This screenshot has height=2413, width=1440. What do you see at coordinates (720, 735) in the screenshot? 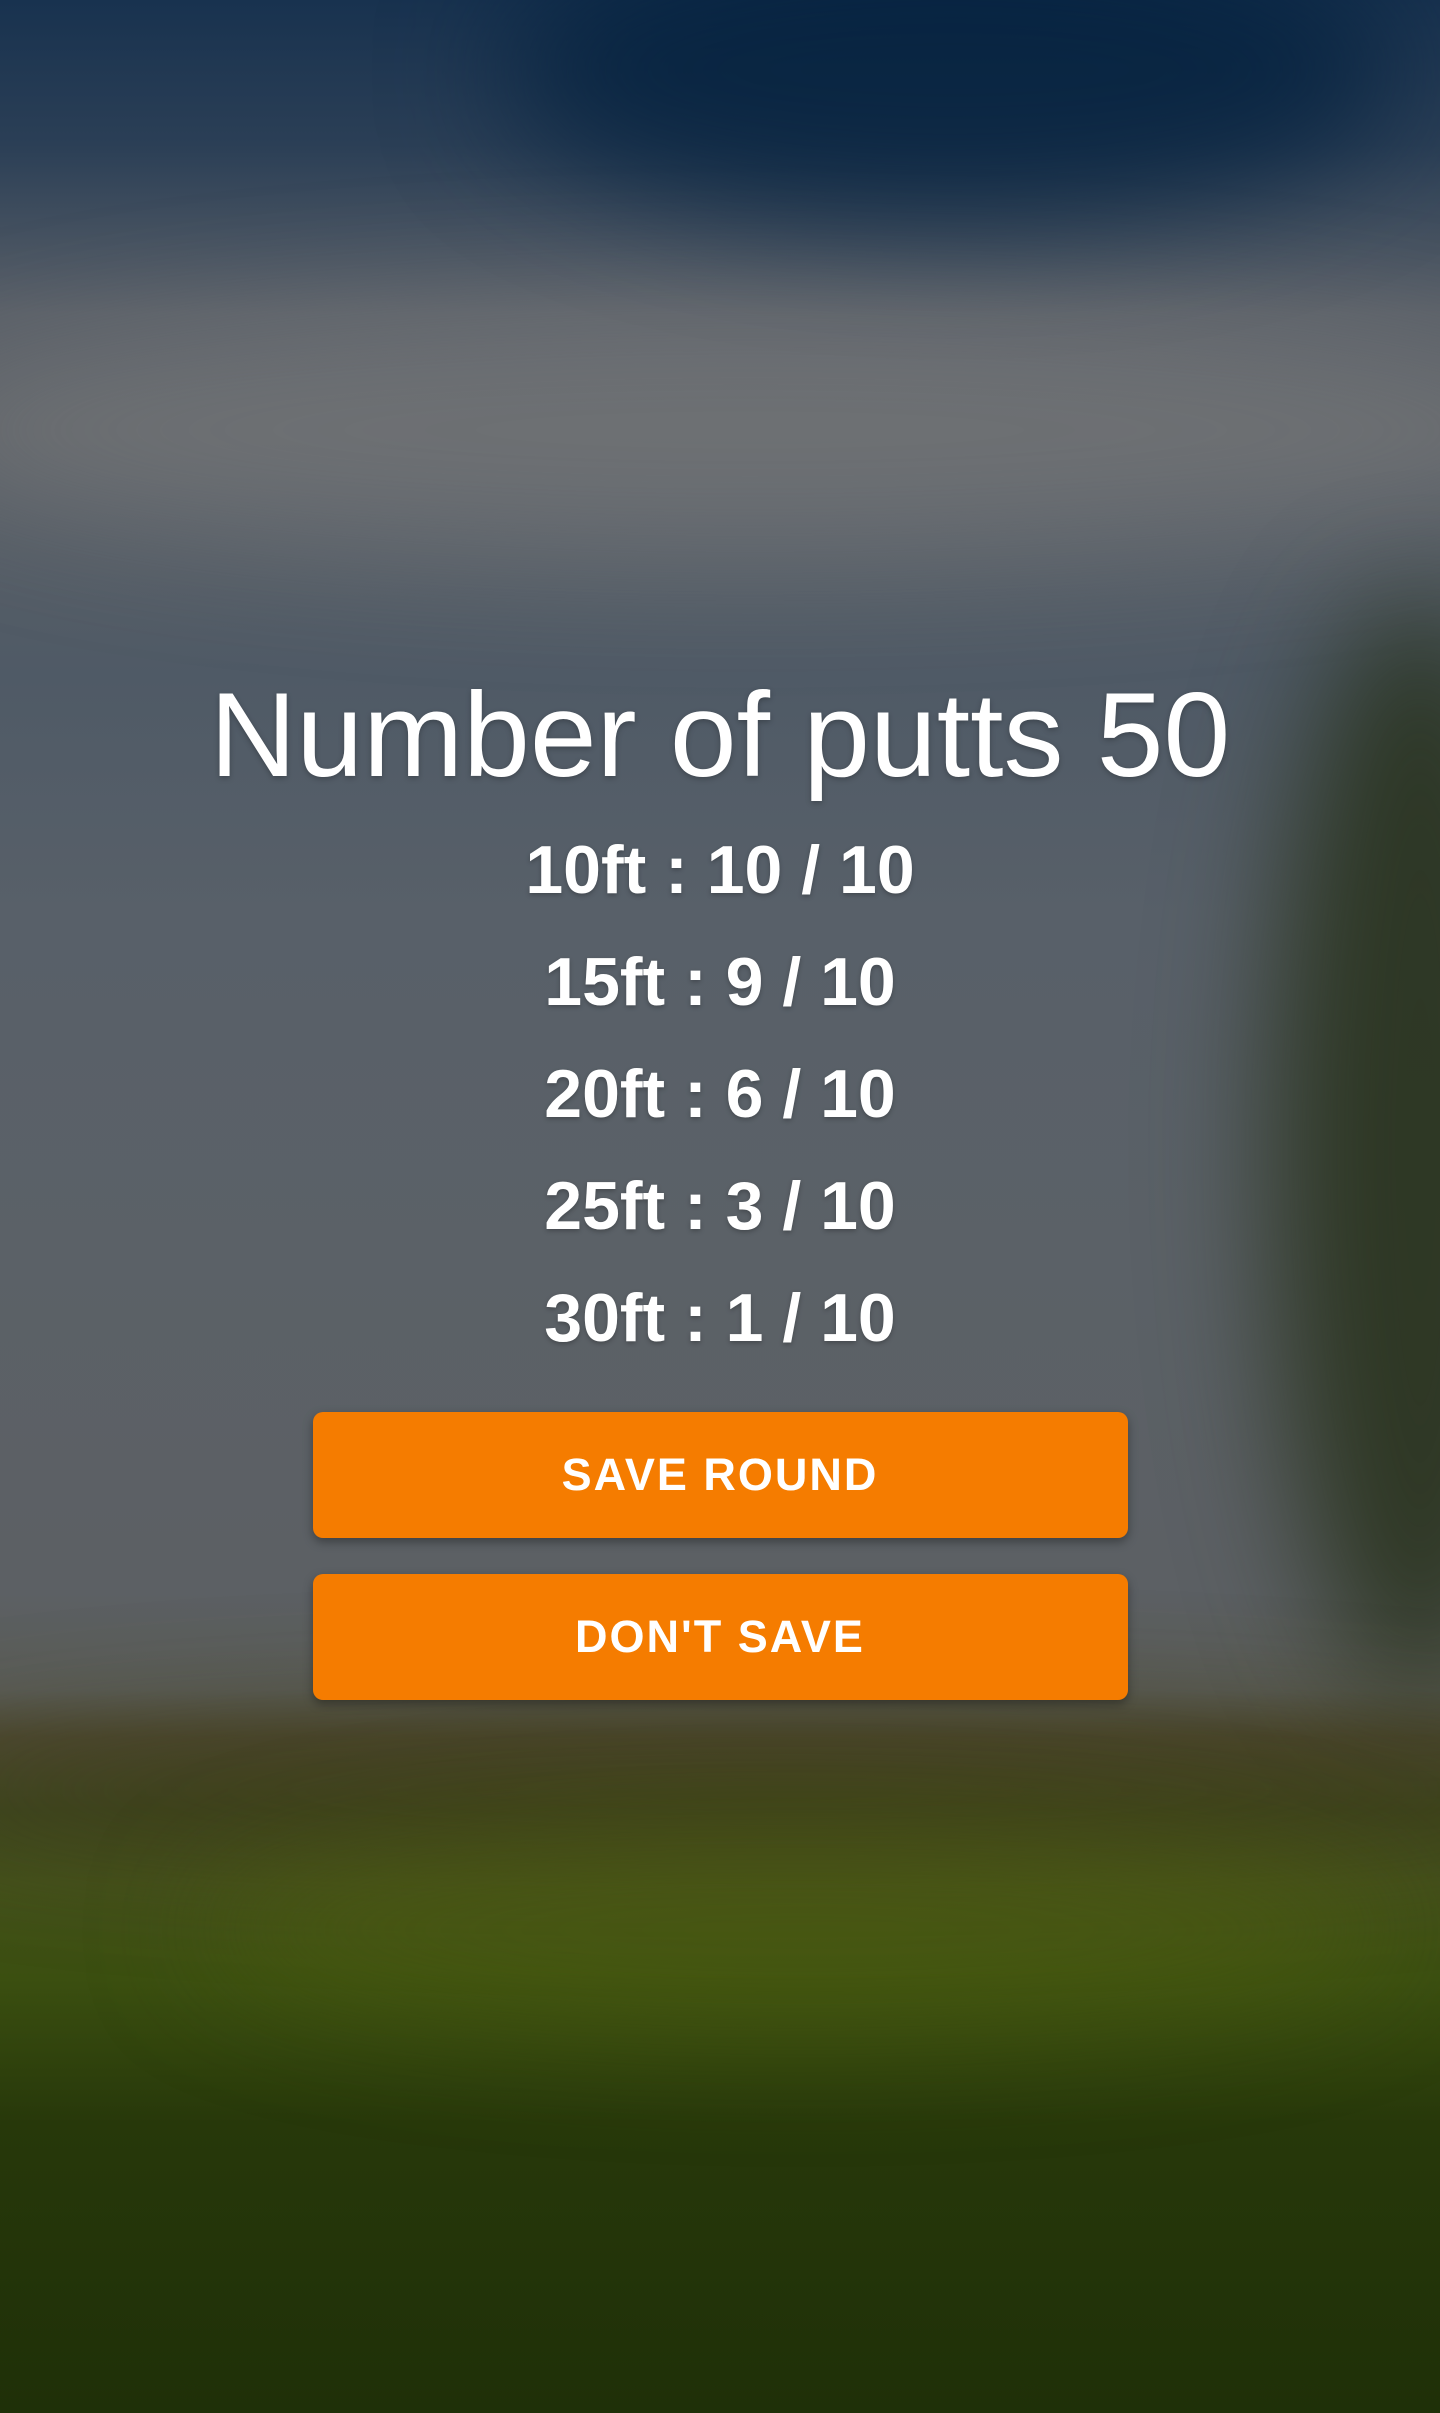
I see `putts-total-title: Number of putts 50` at bounding box center [720, 735].